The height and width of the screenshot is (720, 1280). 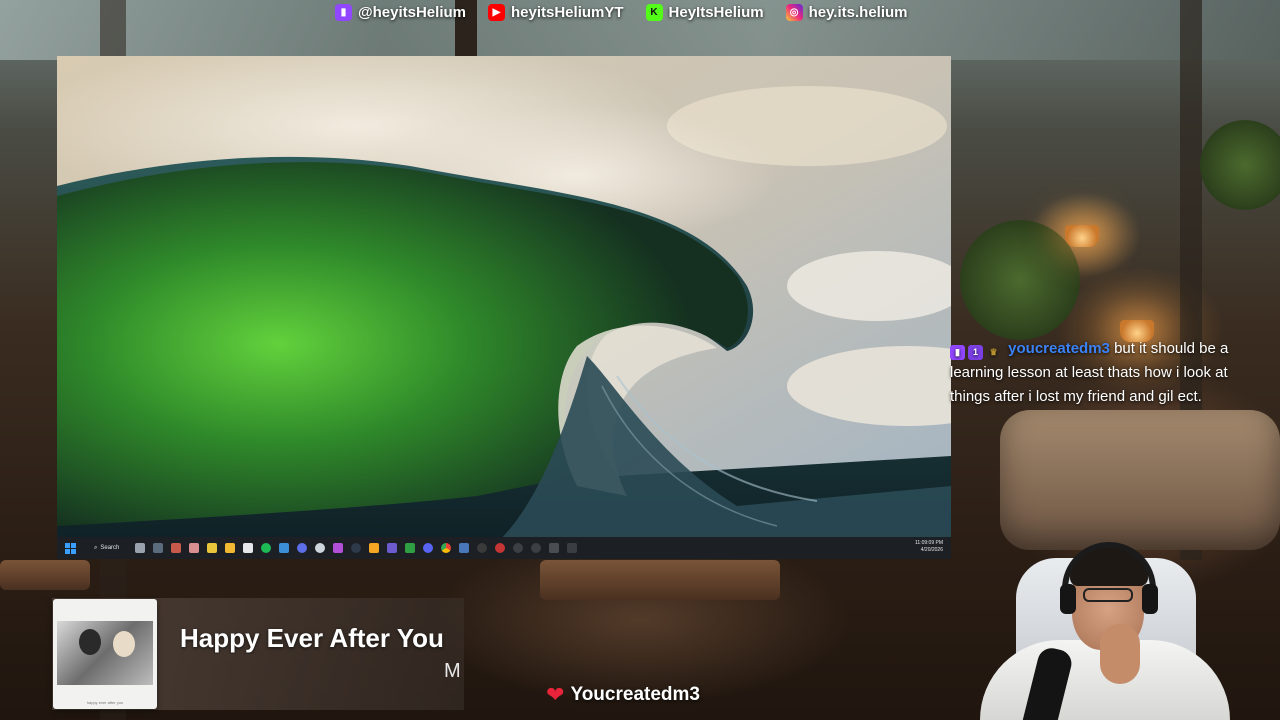 I want to click on social-handle: @heyitsHelium, so click(x=412, y=12).